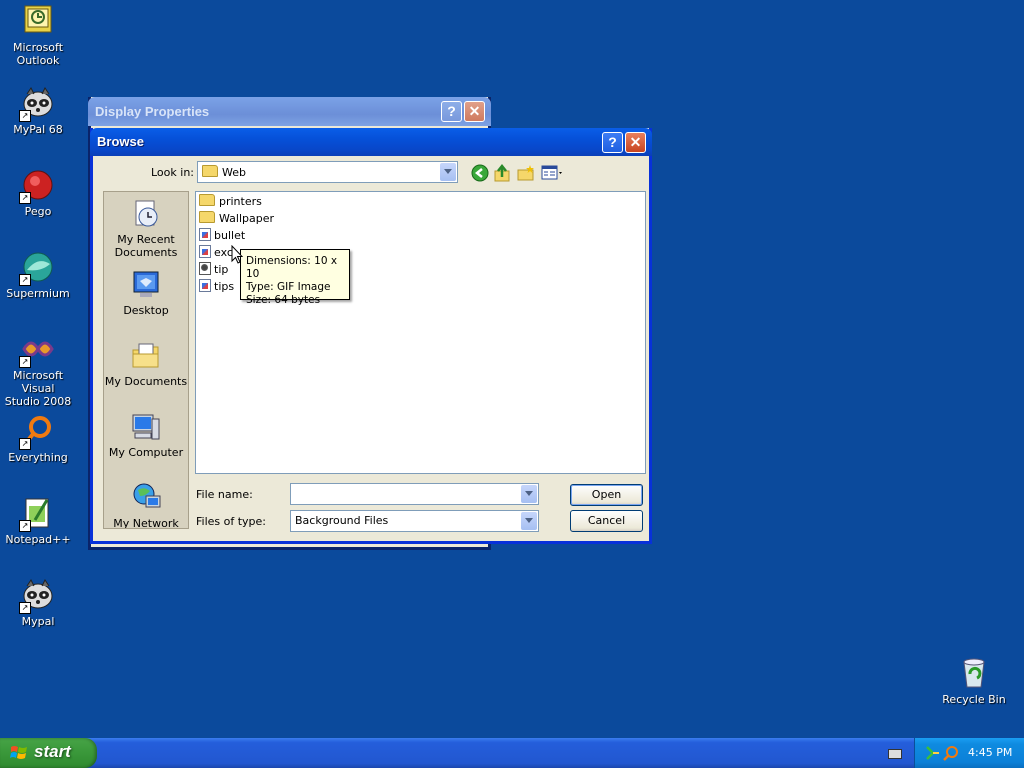  I want to click on desktop-icon-notepadpp: ↗ Notepad++, so click(39, 521).